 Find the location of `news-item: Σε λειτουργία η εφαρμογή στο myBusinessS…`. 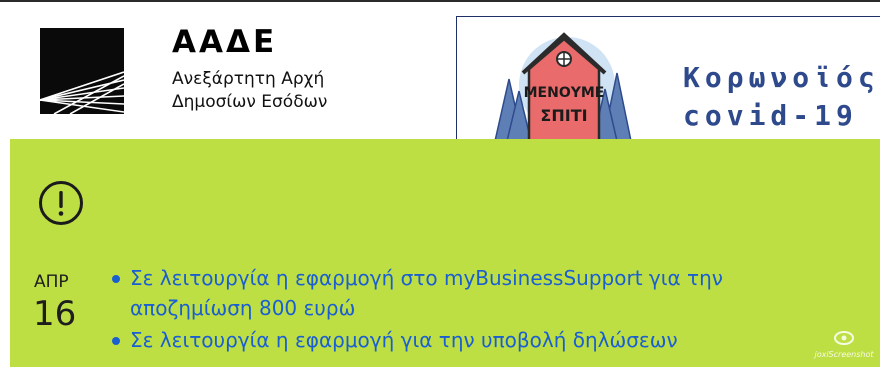

news-item: Σε λειτουργία η εφαρμογή στο myBusinessS… is located at coordinates (453, 293).